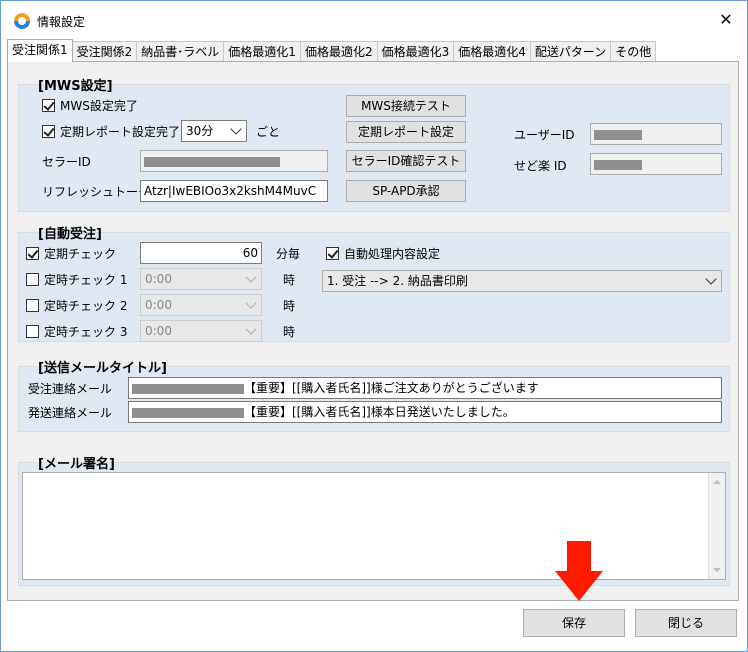 The image size is (748, 652). I want to click on auto-process-value: 1. 受注 --> 2. 納品書印刷, so click(397, 281).